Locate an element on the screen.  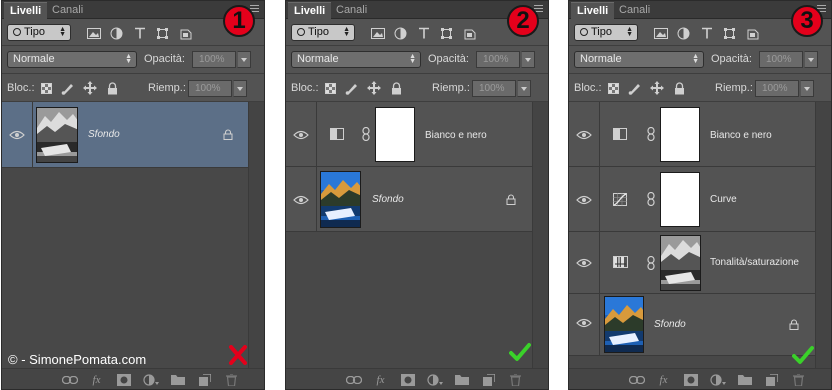
layer-row-curves: Curve is located at coordinates (693, 199).